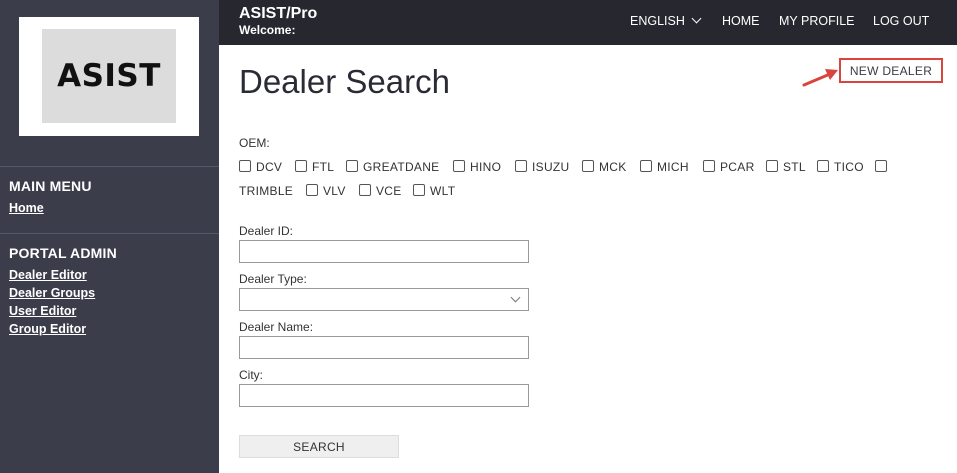 Image resolution: width=957 pixels, height=473 pixels. I want to click on oem-label-wlt: WLT, so click(443, 191).